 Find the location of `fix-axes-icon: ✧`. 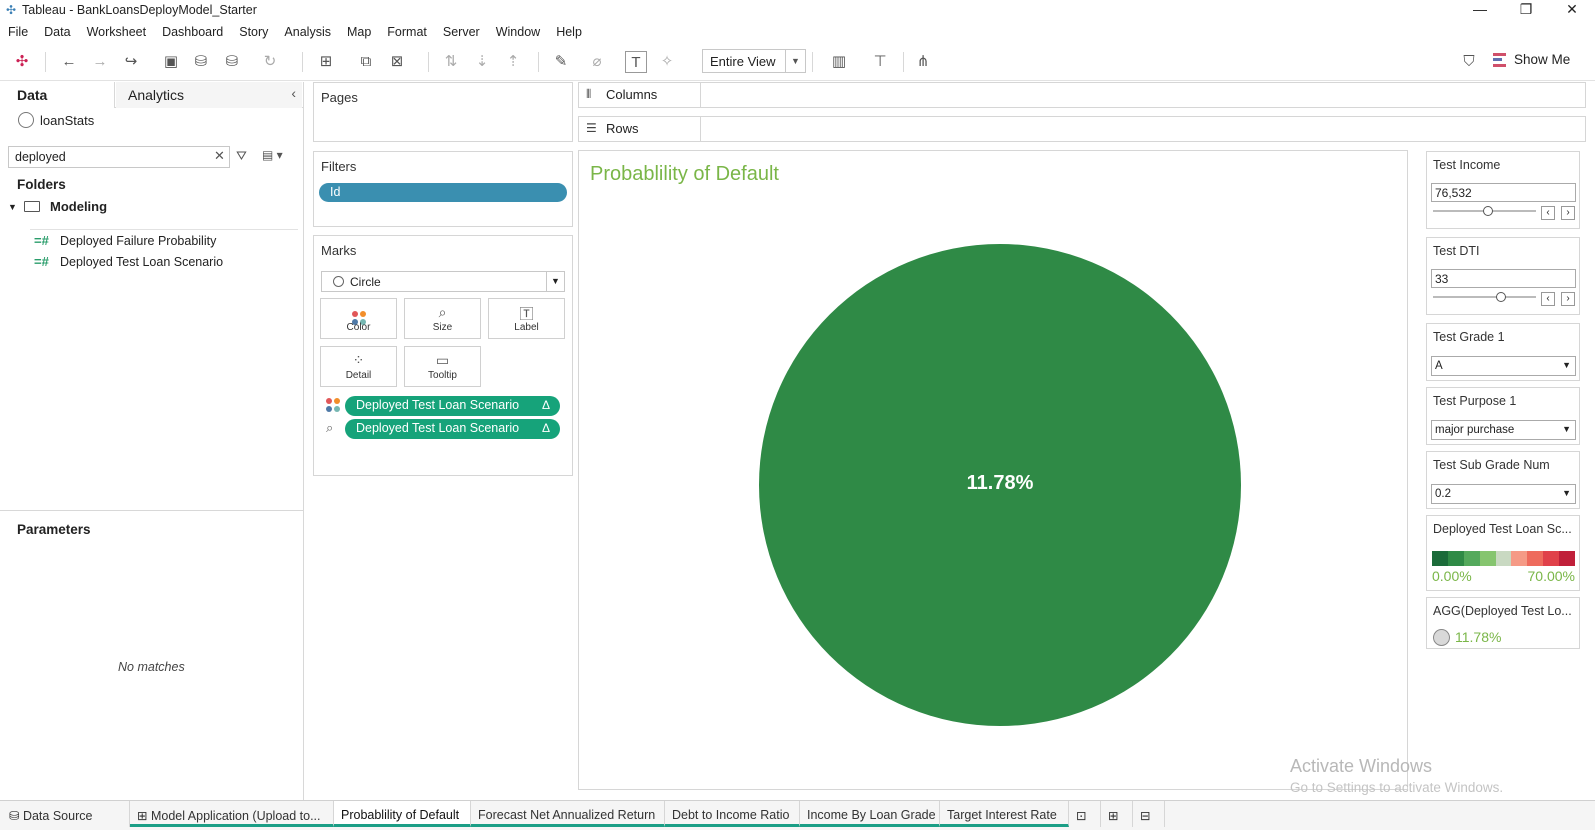

fix-axes-icon: ✧ is located at coordinates (667, 62).